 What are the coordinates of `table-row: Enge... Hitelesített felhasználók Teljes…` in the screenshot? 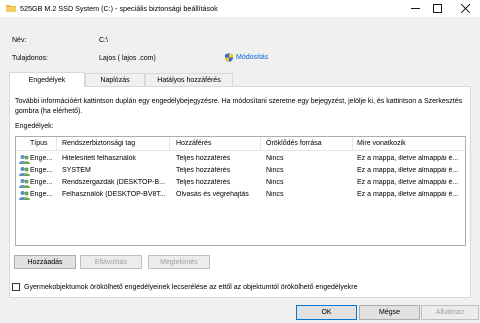 It's located at (240, 159).